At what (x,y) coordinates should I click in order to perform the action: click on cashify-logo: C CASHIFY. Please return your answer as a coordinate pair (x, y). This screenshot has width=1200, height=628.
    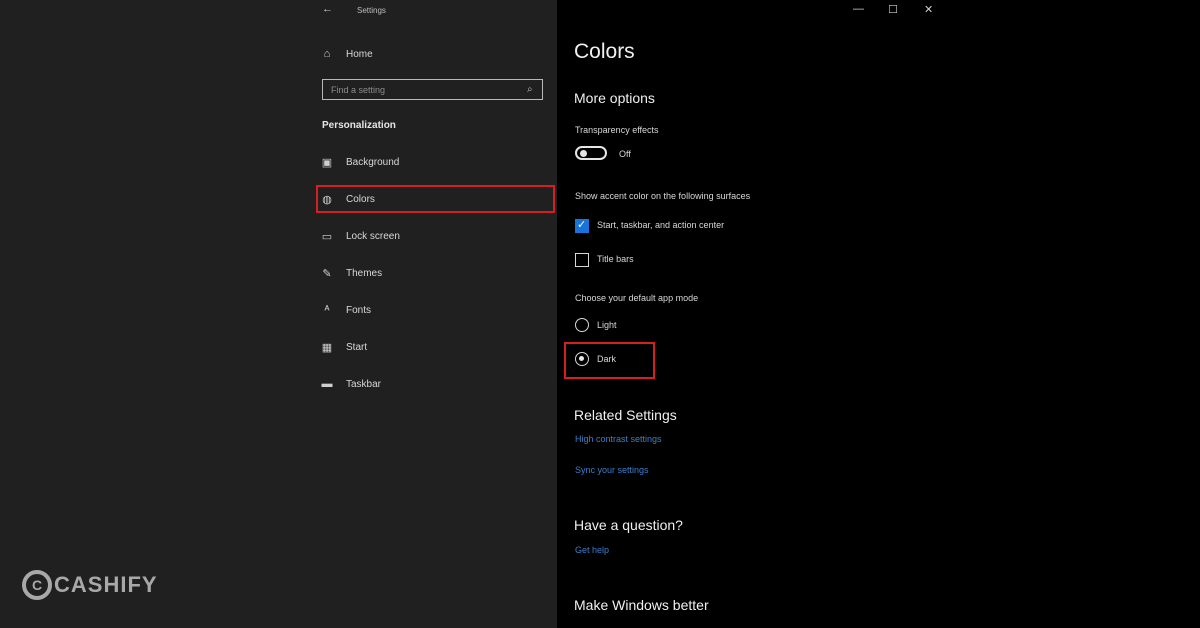
    Looking at the image, I should click on (90, 585).